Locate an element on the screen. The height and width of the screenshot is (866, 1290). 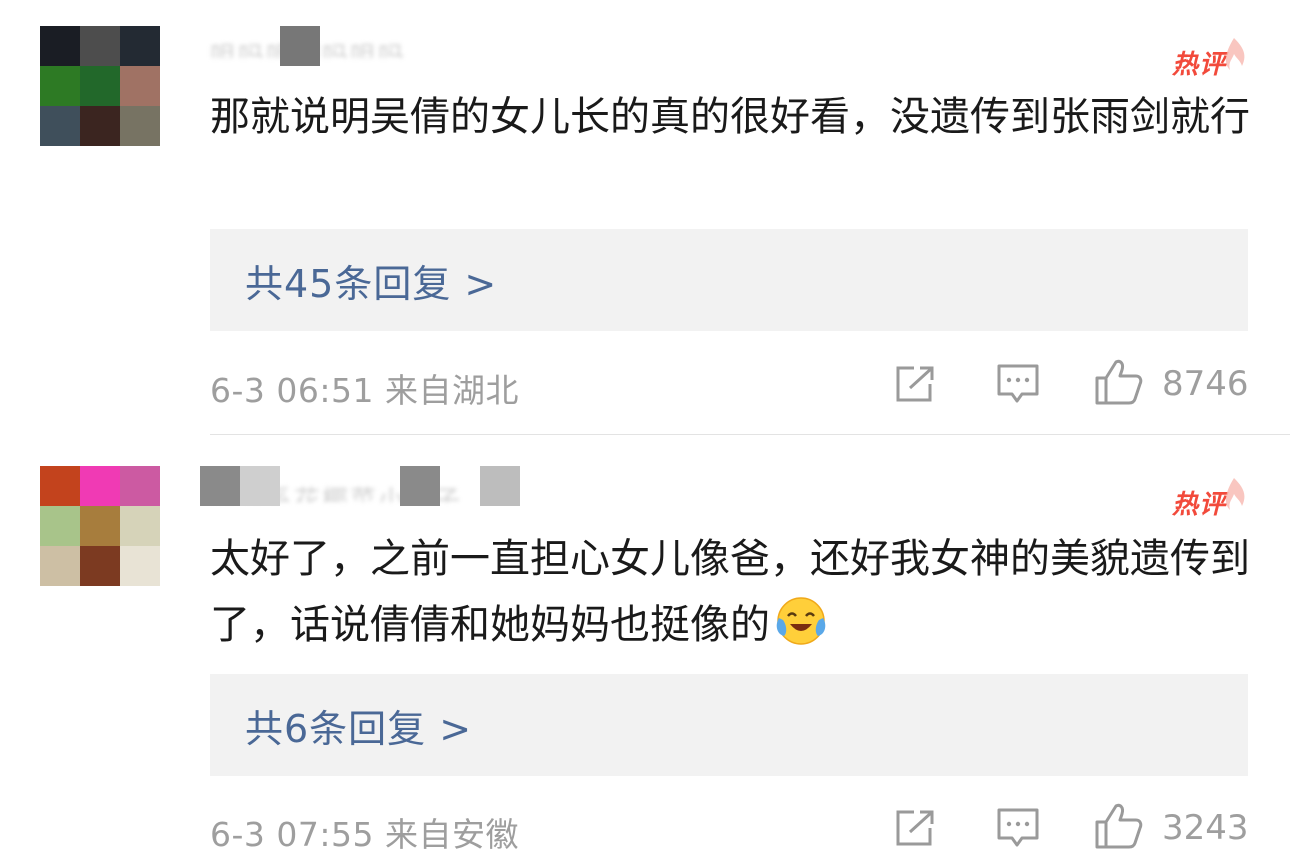
location: 来自安徽 is located at coordinates (452, 834).